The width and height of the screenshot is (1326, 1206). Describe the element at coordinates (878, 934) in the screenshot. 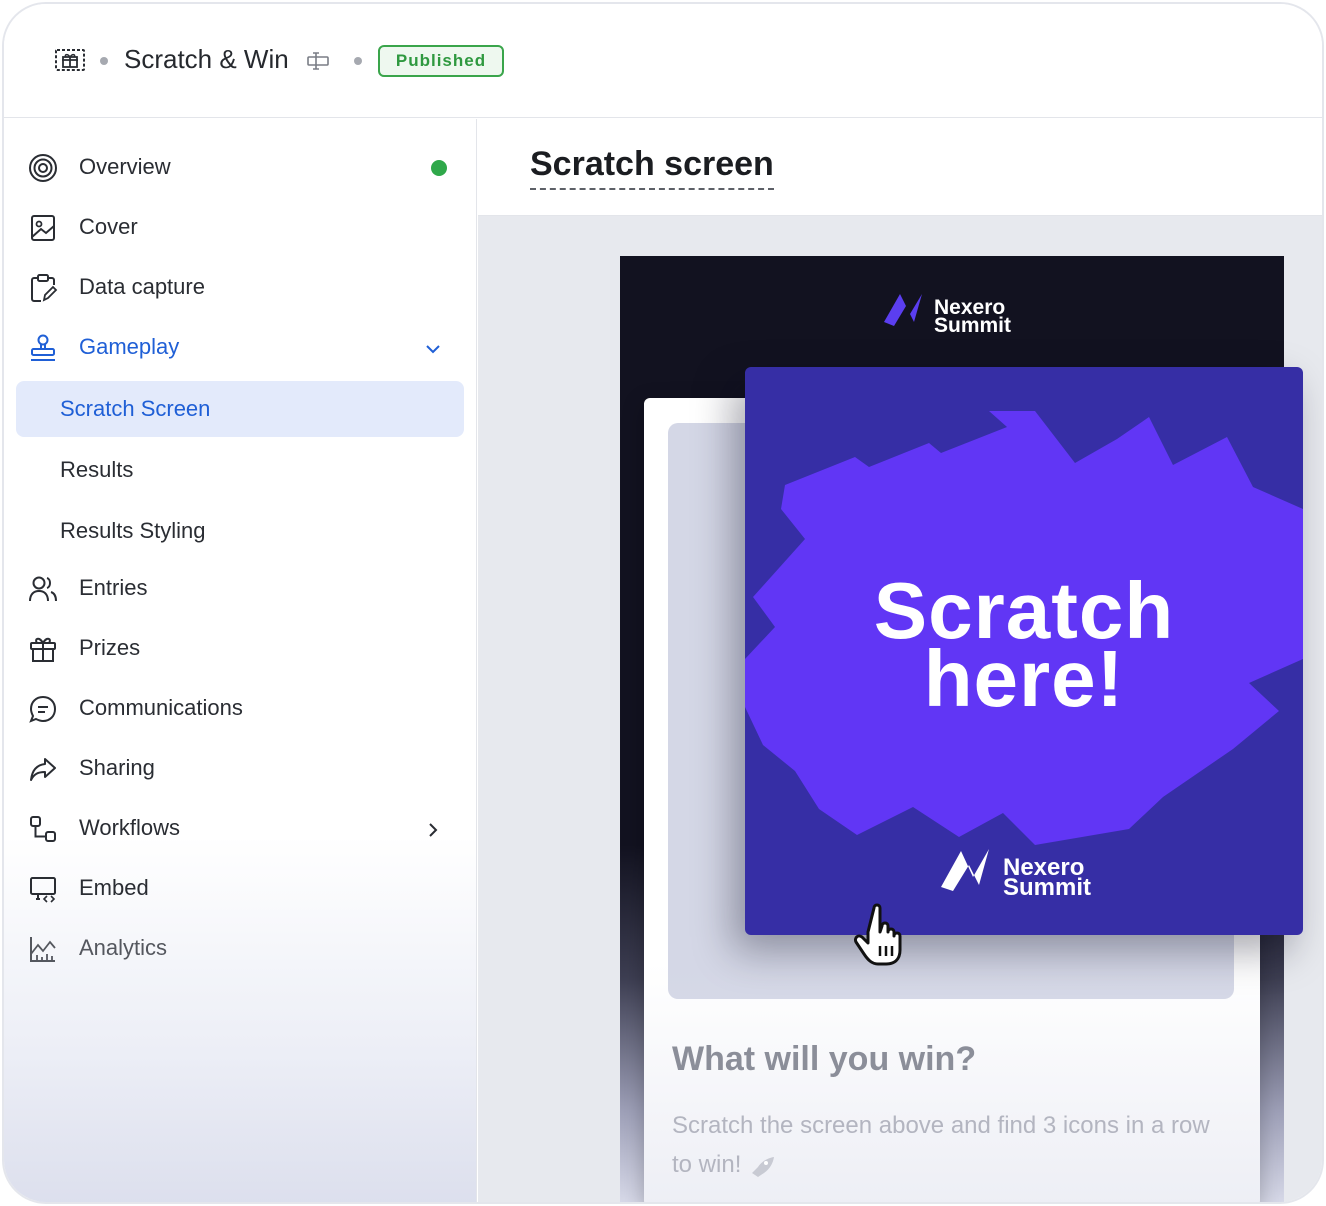

I see `hand-cursor-icon` at that location.